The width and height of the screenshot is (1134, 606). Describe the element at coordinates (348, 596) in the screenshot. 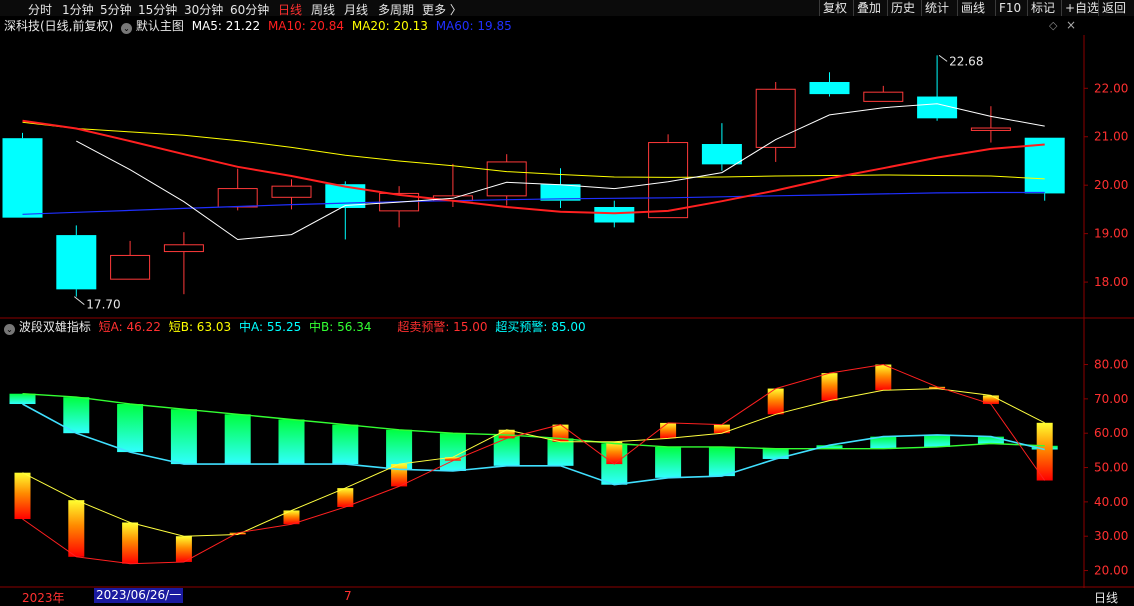

I see `month-label: 7` at that location.